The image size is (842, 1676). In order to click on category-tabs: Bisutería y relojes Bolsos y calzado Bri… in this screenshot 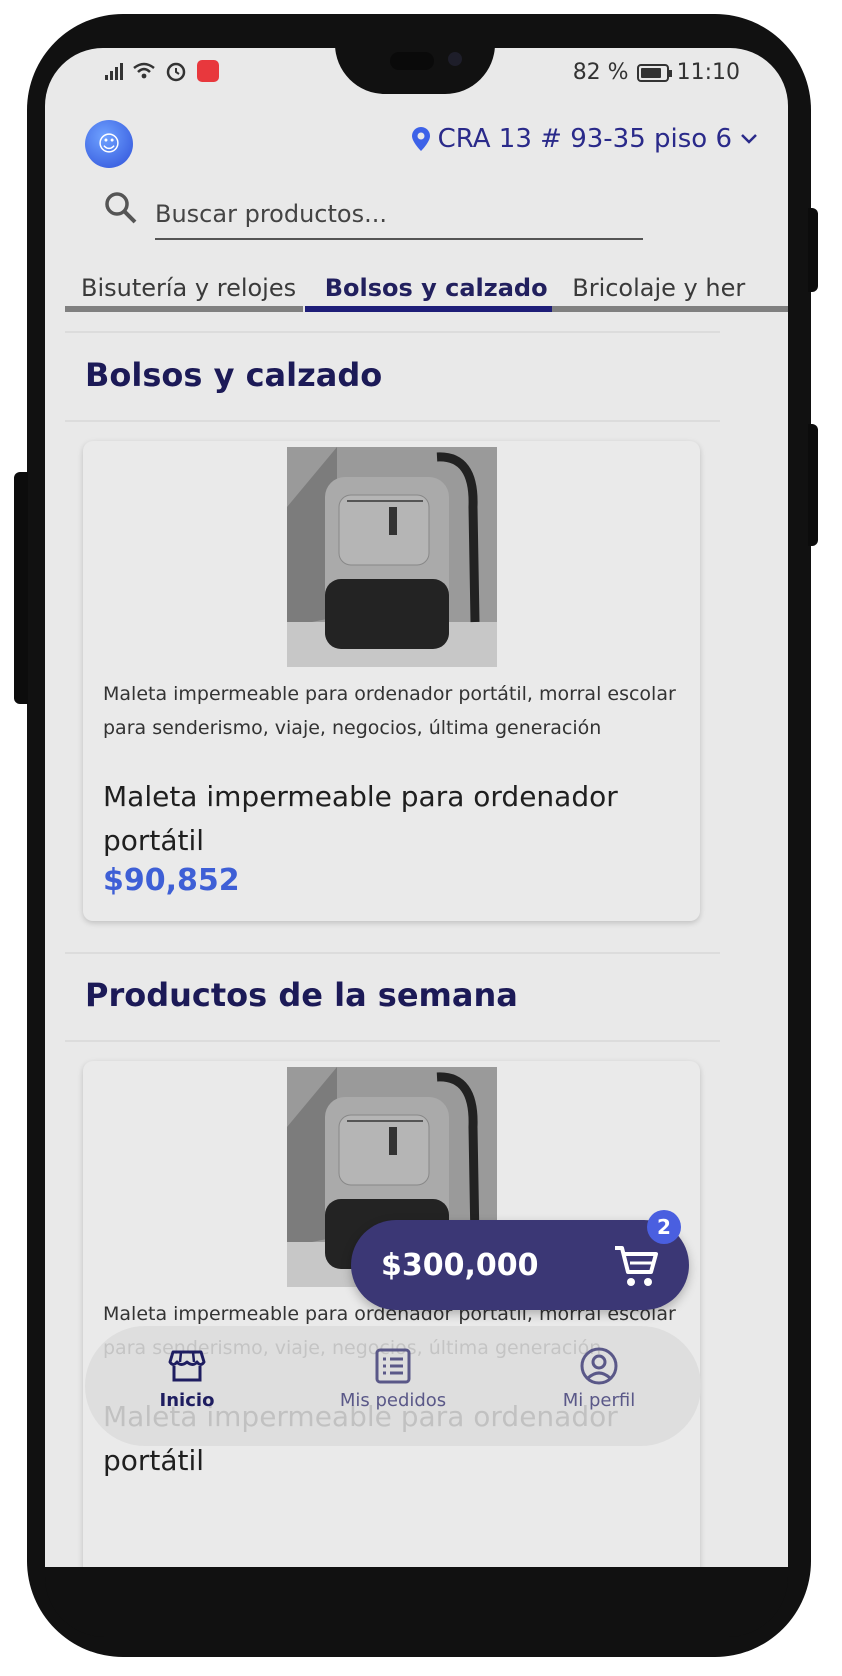, I will do `click(426, 288)`.